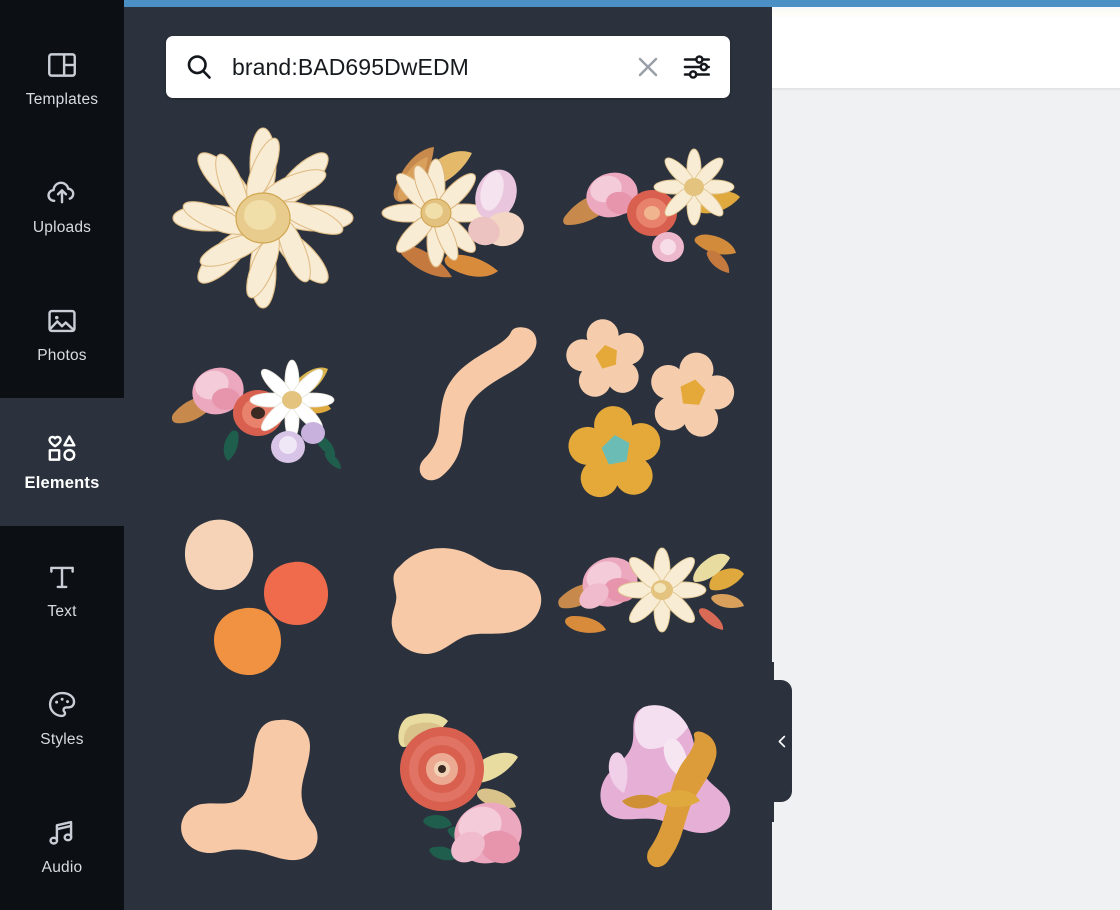 This screenshot has width=1120, height=910. I want to click on cloud-upload-icon, so click(62, 193).